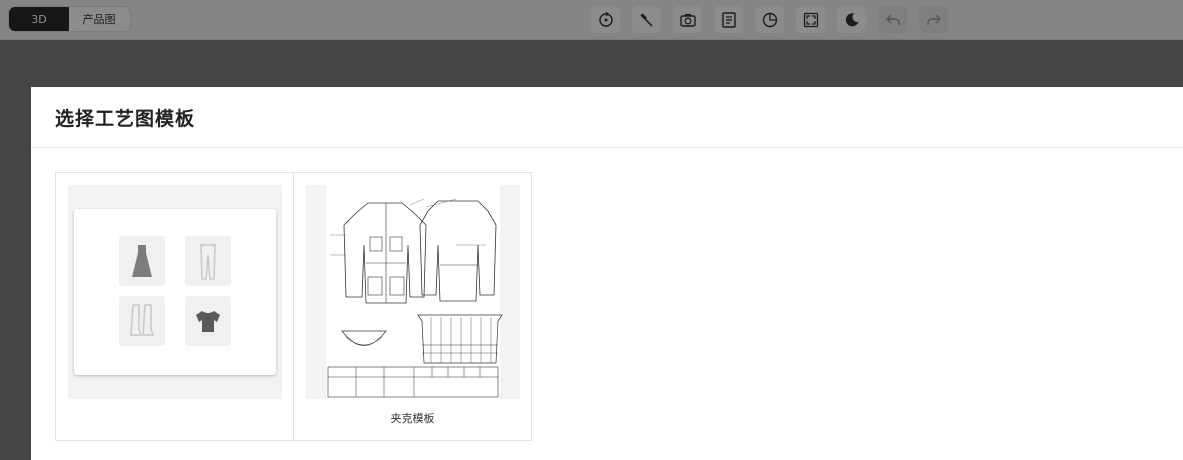  Describe the element at coordinates (607, 117) in the screenshot. I see `dialog-header: 选择工艺图模板` at that location.